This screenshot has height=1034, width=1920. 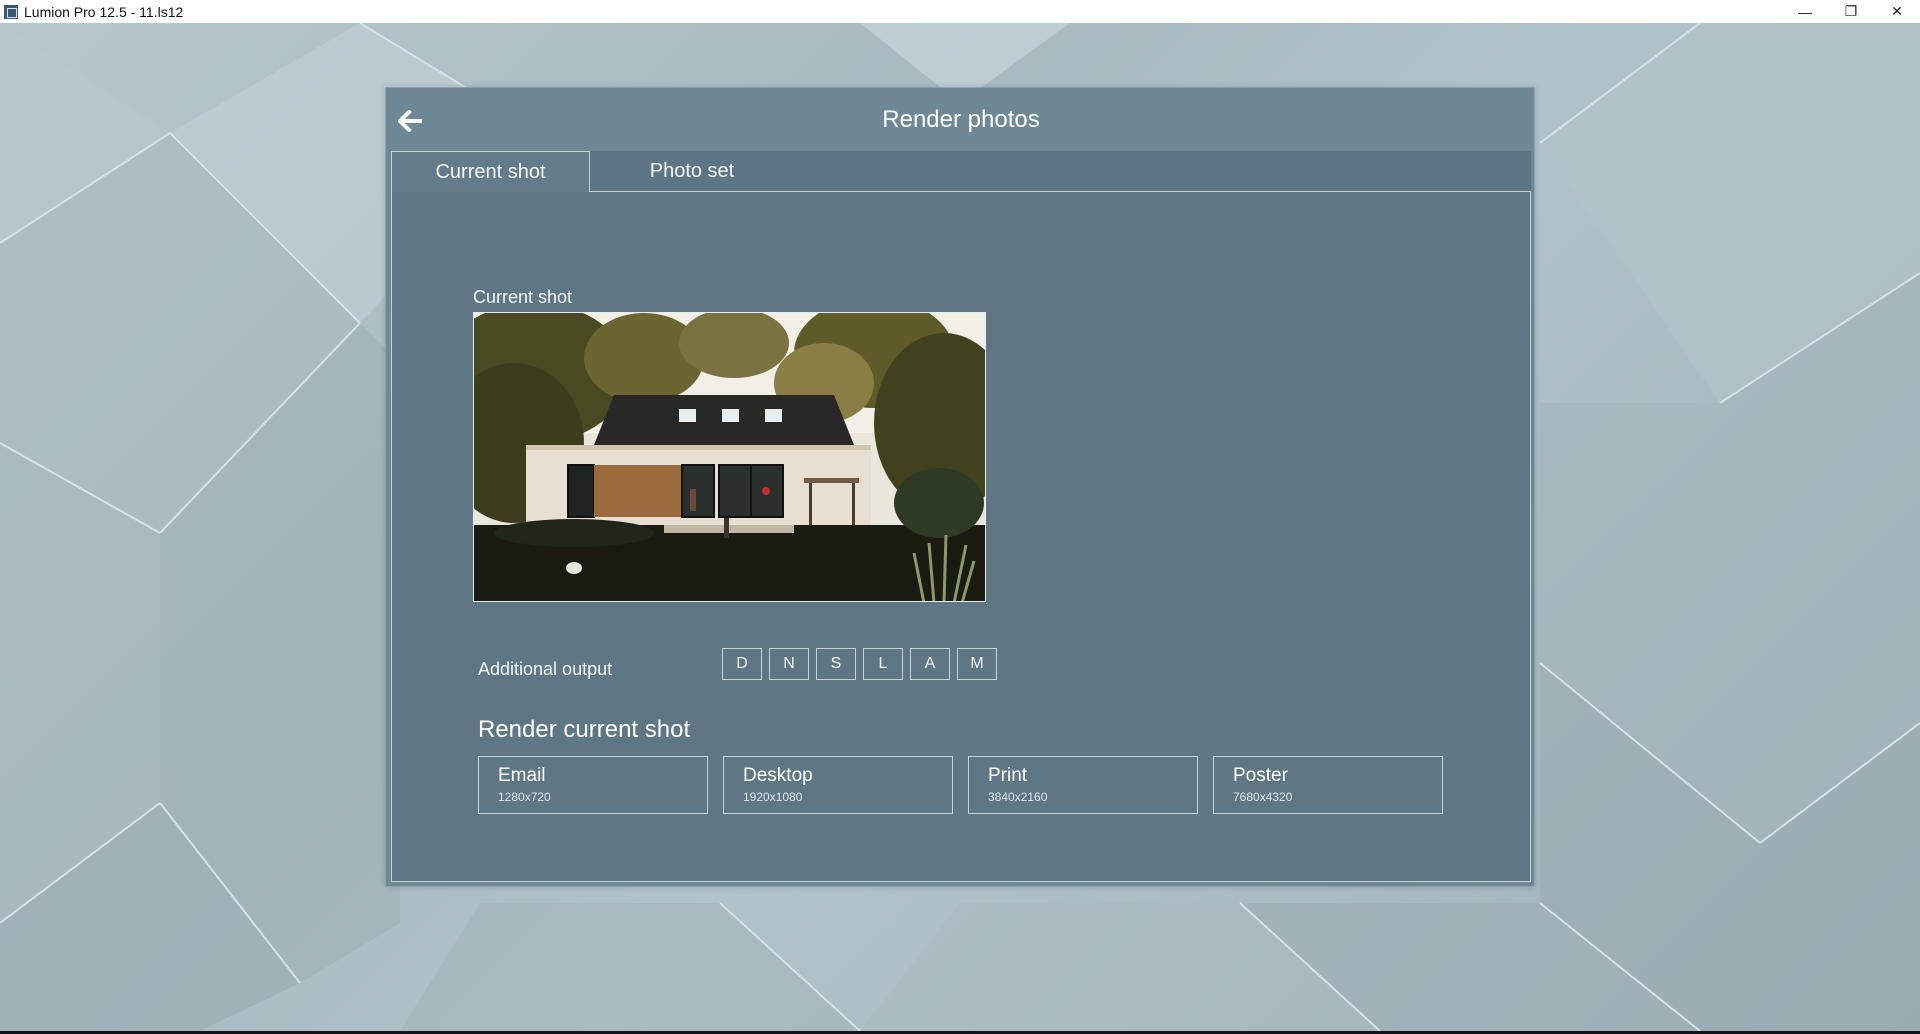 What do you see at coordinates (584, 729) in the screenshot?
I see `render-current-shot-heading: Render current shot` at bounding box center [584, 729].